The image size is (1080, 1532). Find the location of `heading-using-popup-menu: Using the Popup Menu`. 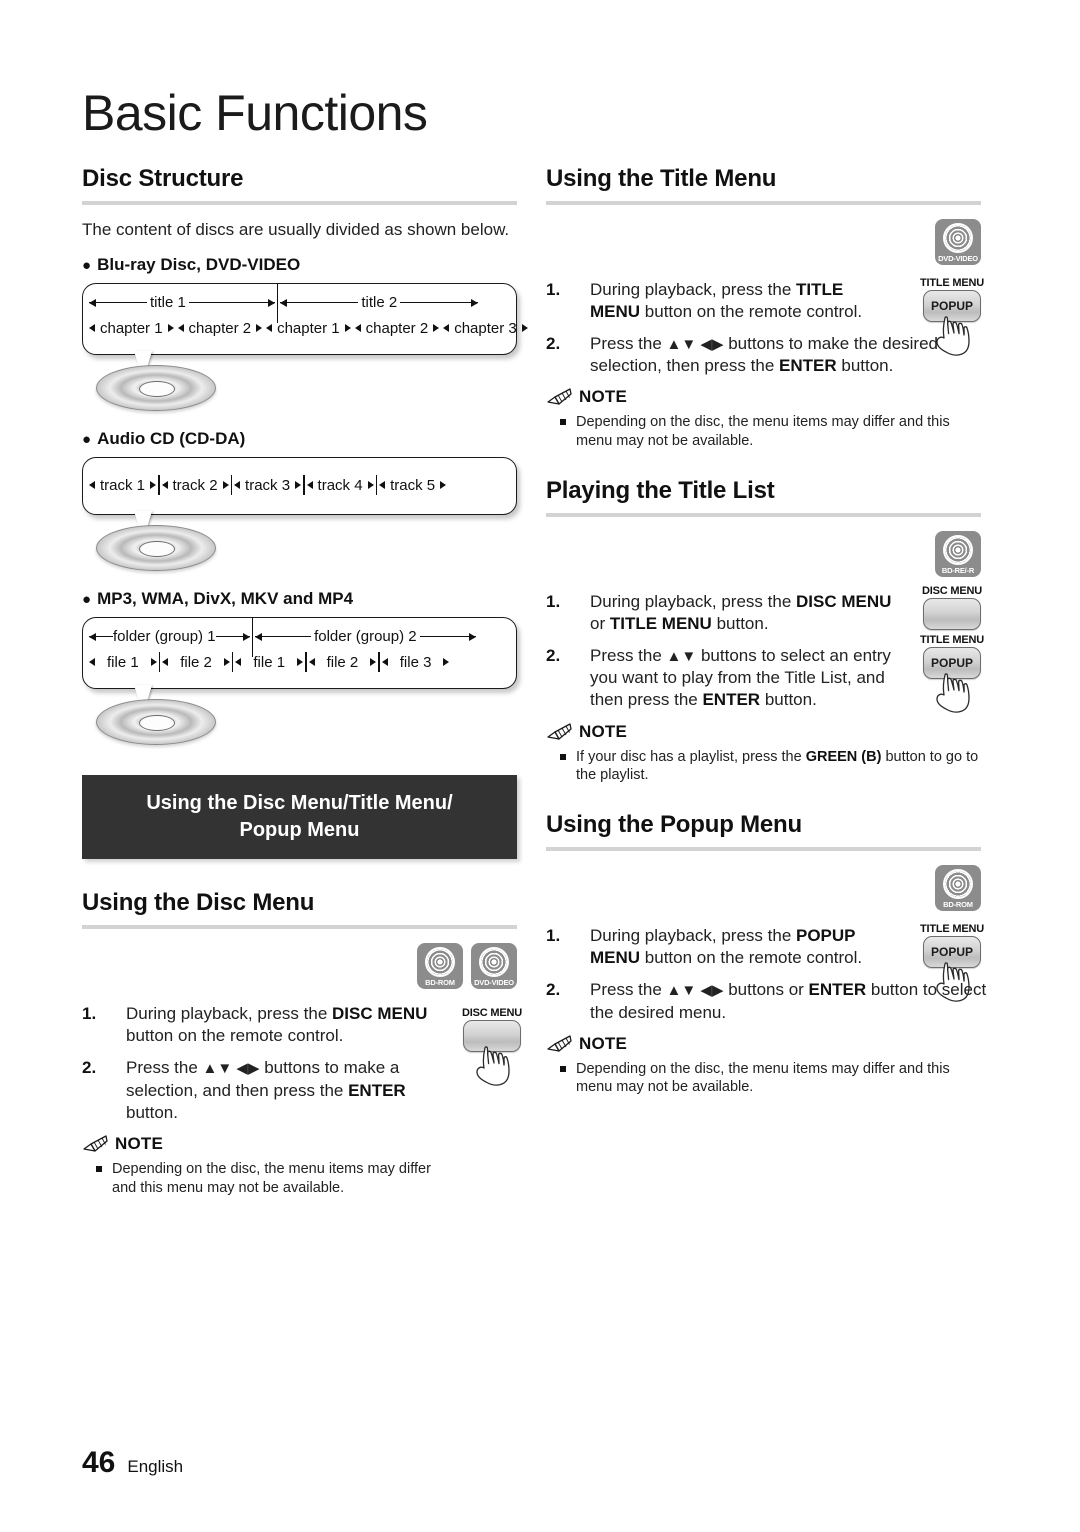

heading-using-popup-menu: Using the Popup Menu is located at coordinates (674, 825).